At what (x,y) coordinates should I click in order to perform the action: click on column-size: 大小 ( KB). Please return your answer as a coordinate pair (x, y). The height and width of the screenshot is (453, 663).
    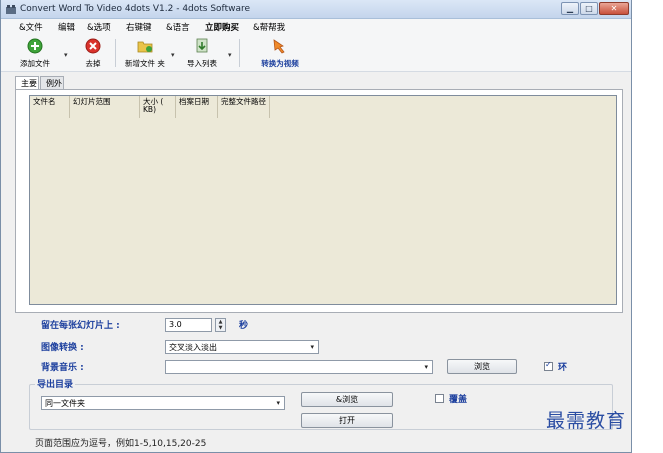
    Looking at the image, I should click on (158, 107).